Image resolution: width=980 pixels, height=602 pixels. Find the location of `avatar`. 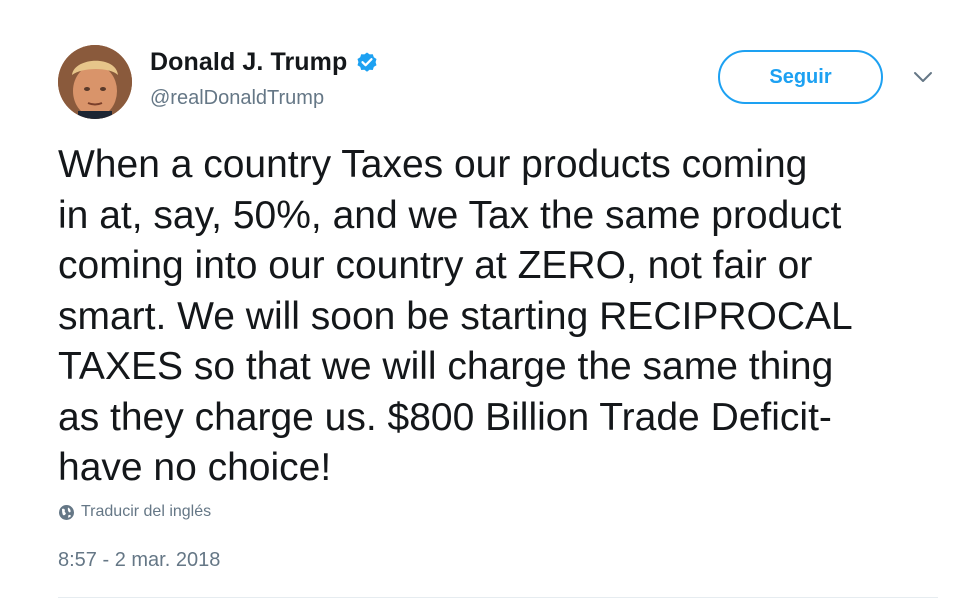

avatar is located at coordinates (95, 82).